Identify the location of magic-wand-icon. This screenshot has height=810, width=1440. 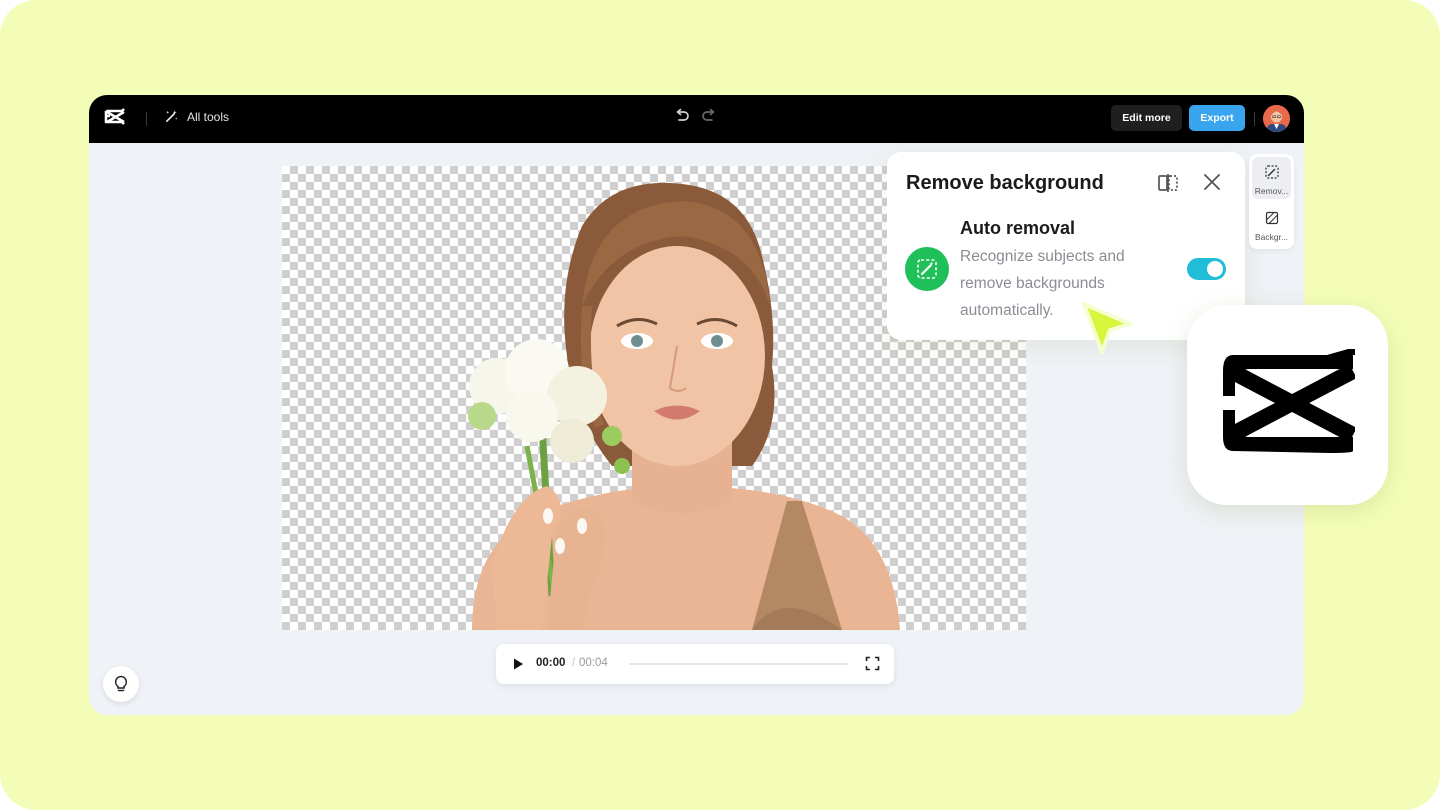
(172, 116).